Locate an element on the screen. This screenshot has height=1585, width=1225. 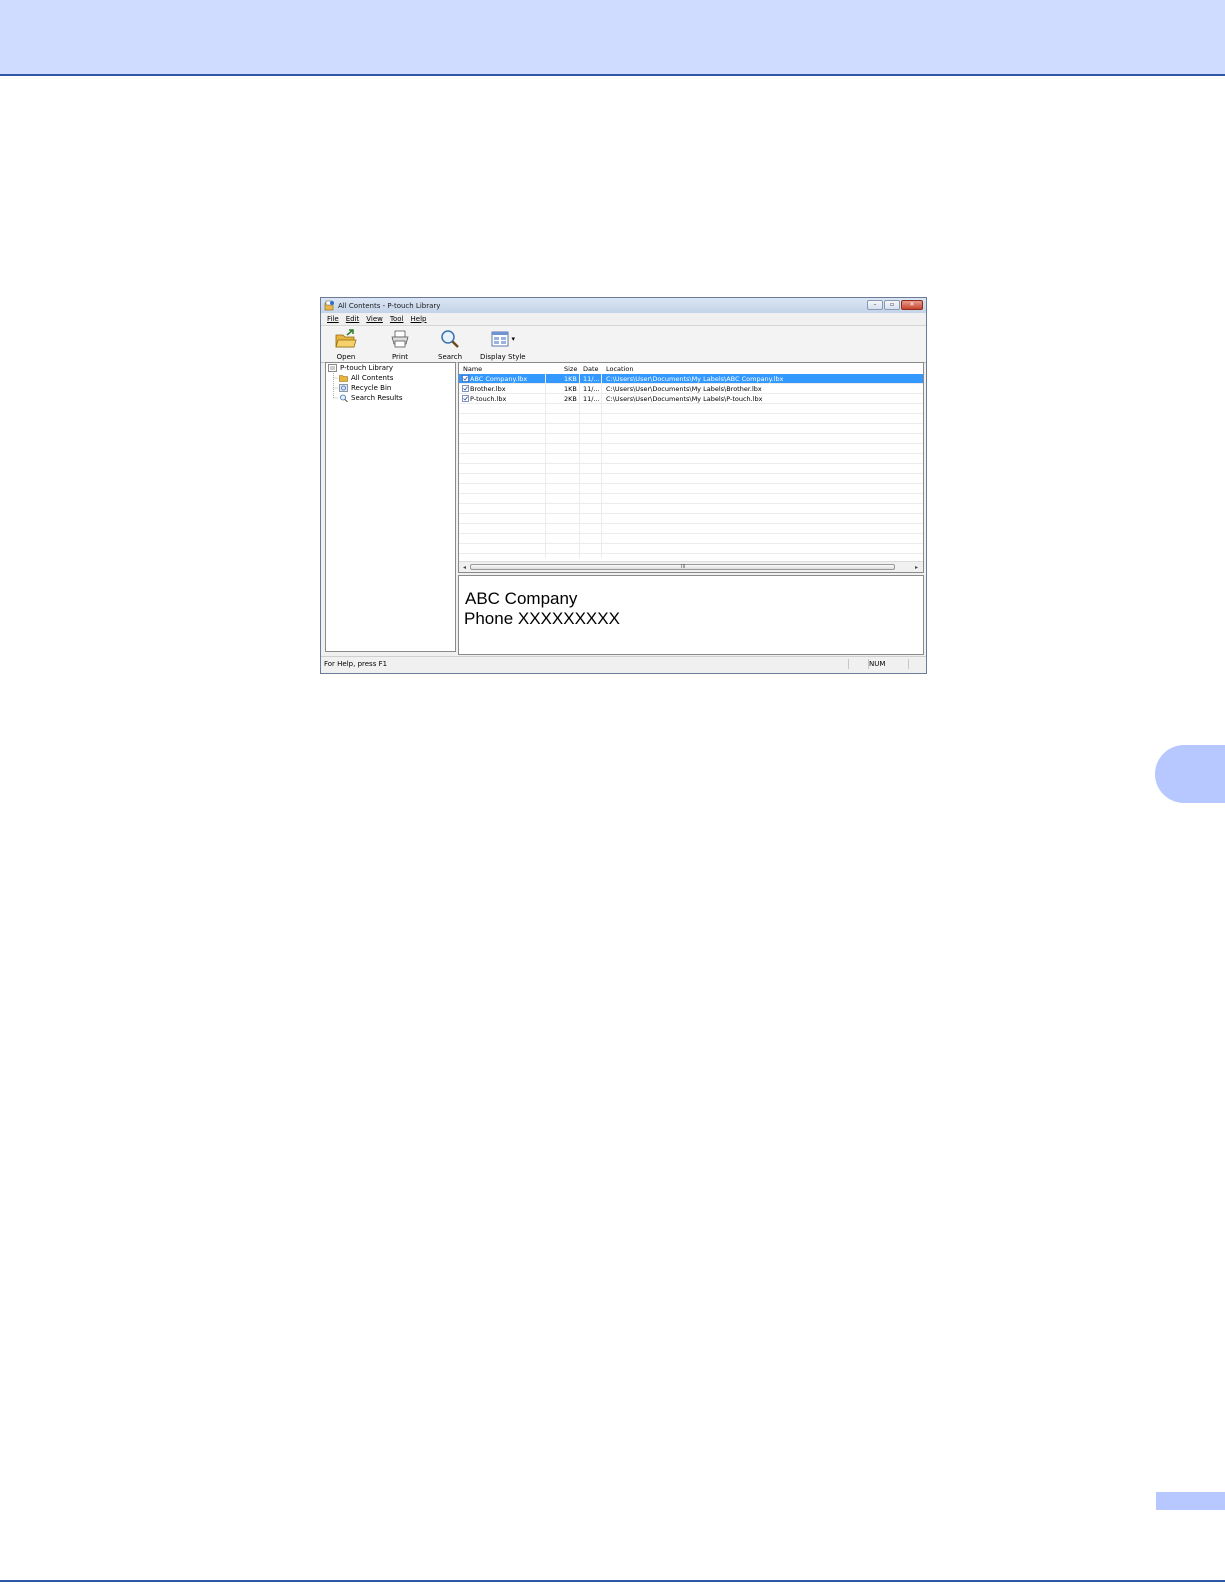
label-preview: ABC Company Phone XXXXXXXXX is located at coordinates (691, 615).